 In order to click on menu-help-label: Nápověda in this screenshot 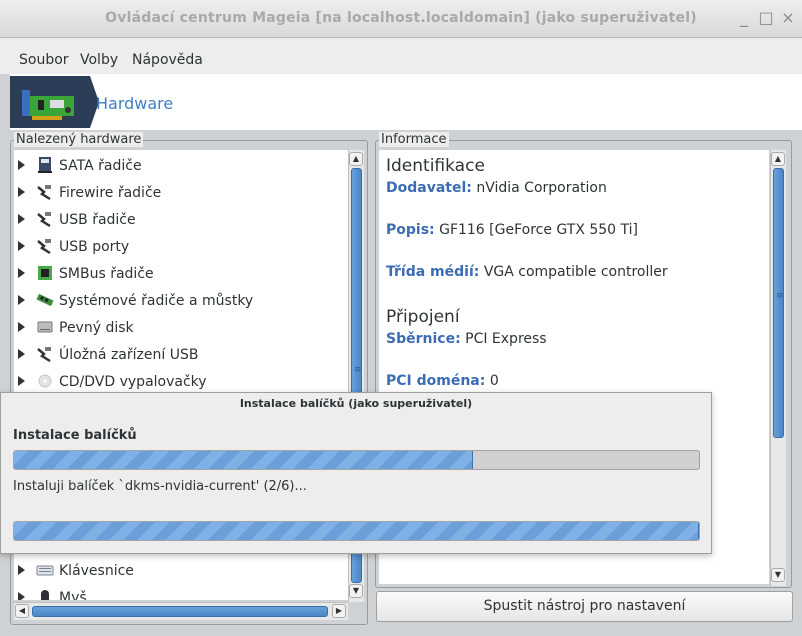, I will do `click(167, 60)`.